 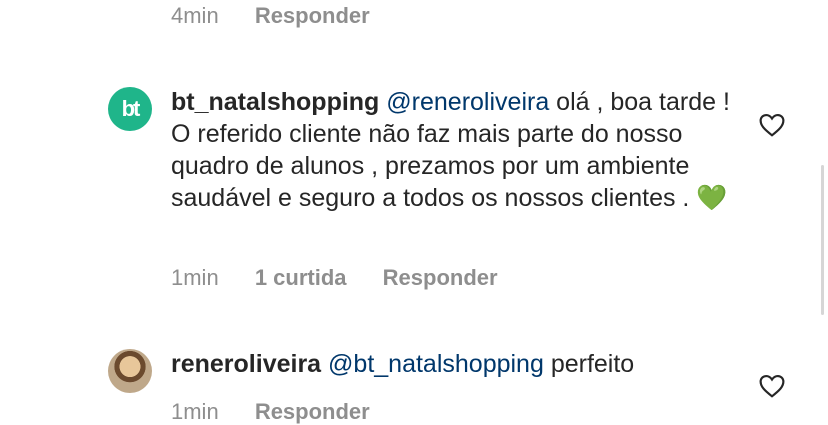 I want to click on avatar: bt, so click(x=130, y=109).